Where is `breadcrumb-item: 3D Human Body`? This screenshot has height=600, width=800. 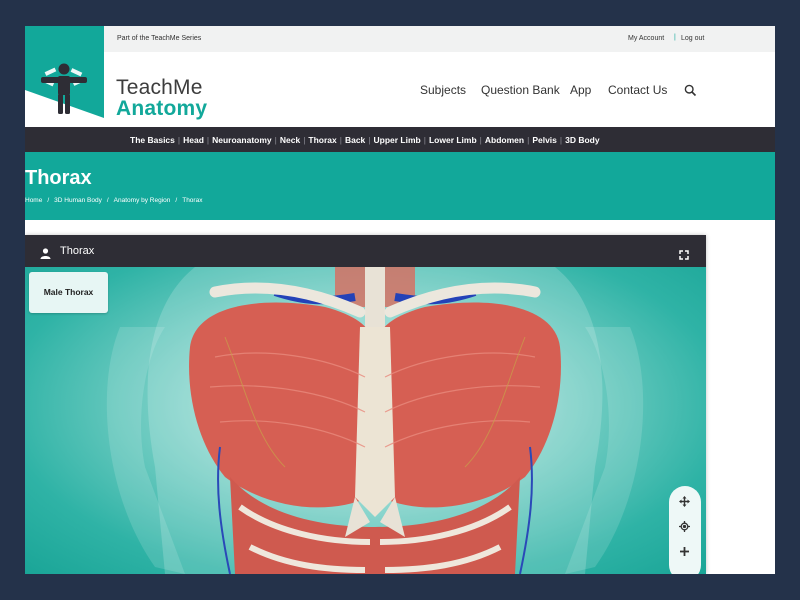 breadcrumb-item: 3D Human Body is located at coordinates (78, 200).